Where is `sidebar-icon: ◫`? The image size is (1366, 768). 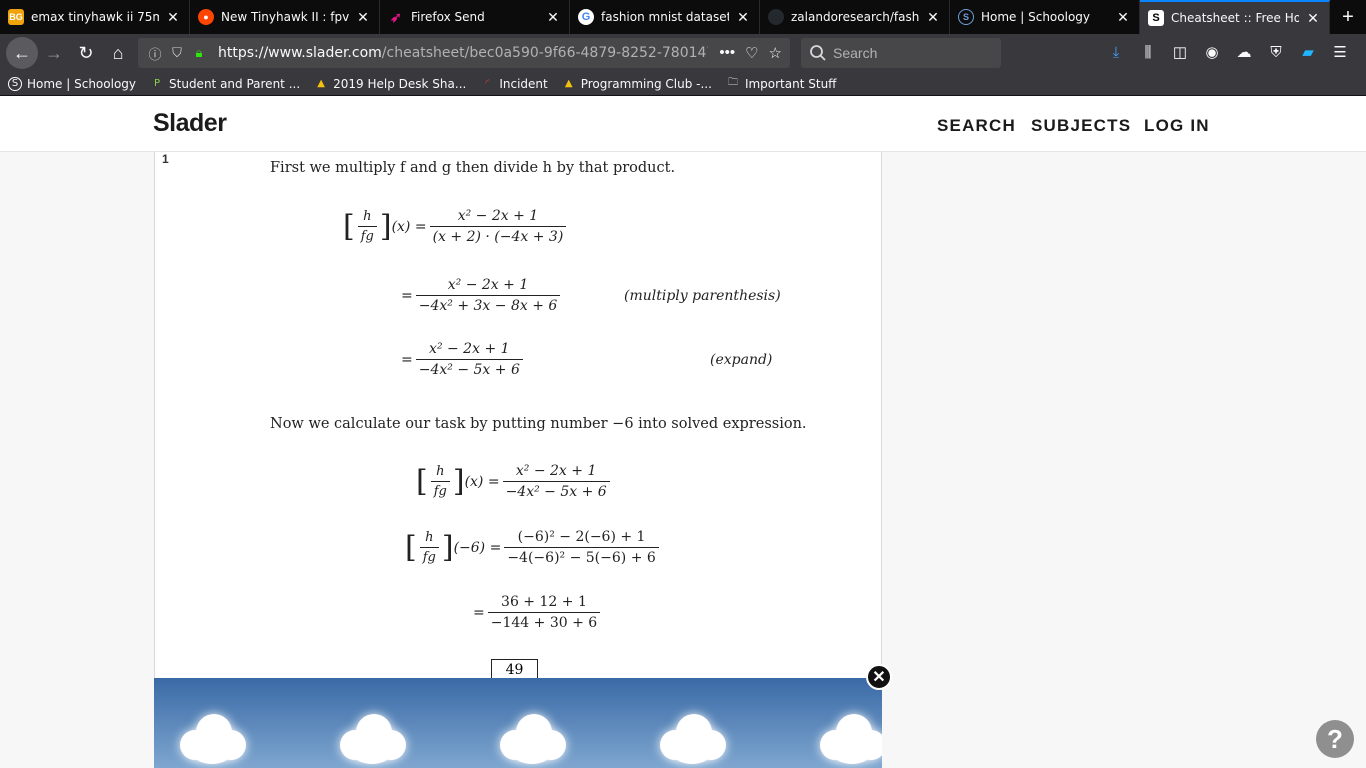 sidebar-icon: ◫ is located at coordinates (1180, 52).